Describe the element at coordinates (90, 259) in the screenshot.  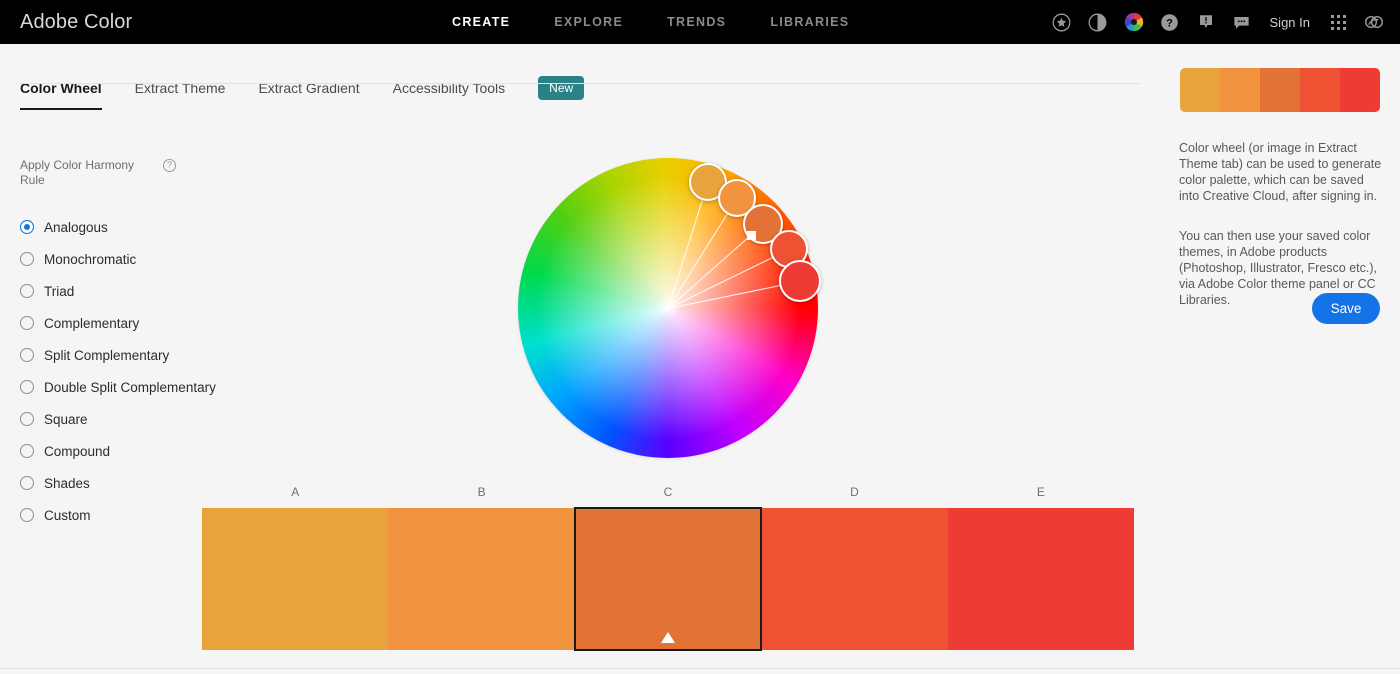
I see `radio-label-monochromatic: Monochromatic` at that location.